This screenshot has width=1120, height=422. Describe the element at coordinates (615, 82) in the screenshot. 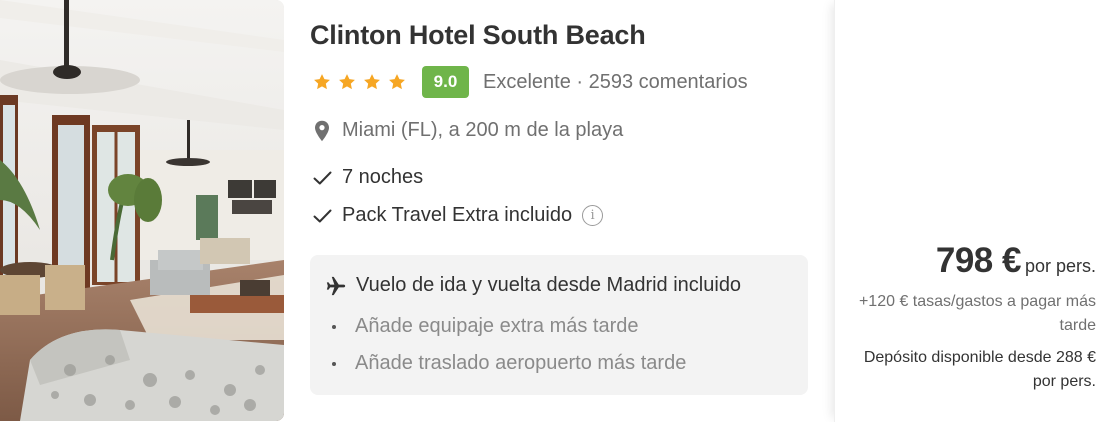

I see `reviews-summary: Excelente · 2593 comentarios` at that location.